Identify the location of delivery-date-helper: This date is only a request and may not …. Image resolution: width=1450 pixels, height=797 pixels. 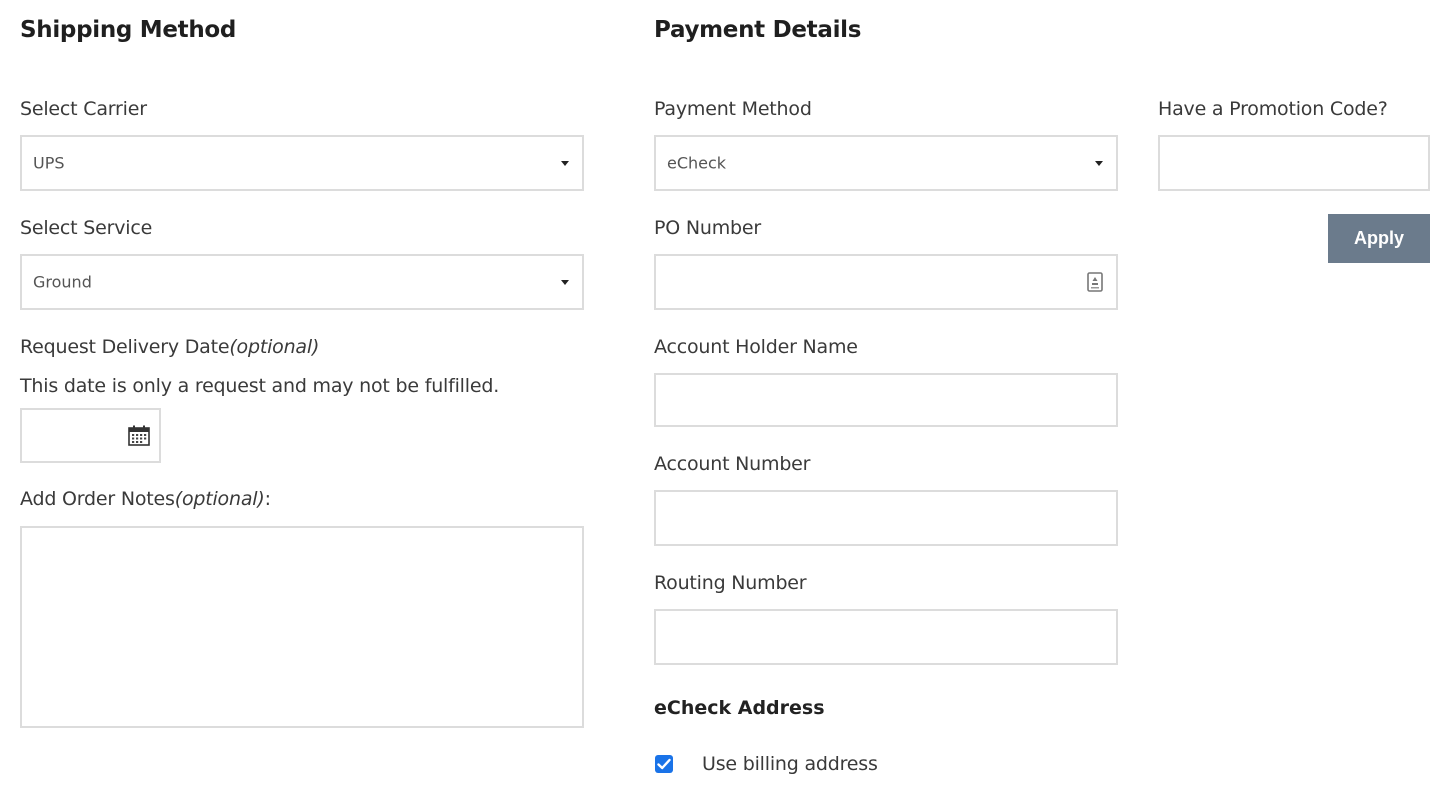
(260, 386).